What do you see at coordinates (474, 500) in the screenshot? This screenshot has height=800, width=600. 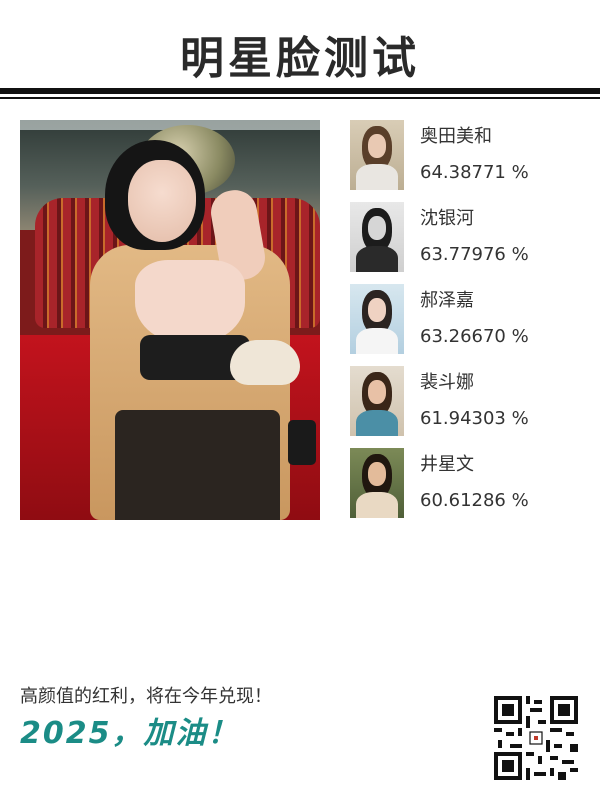 I see `similarity-percent: 60.61286 %` at bounding box center [474, 500].